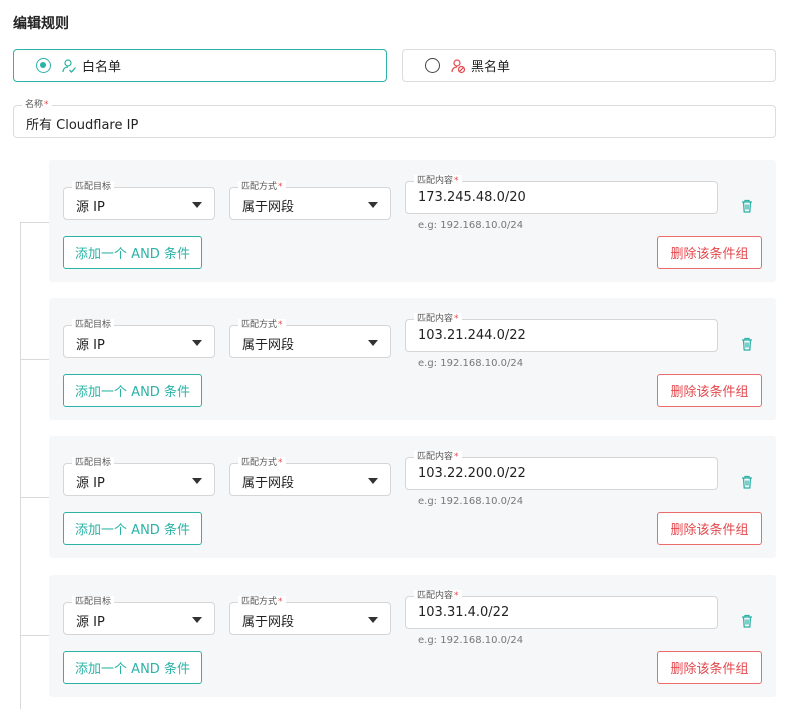 This screenshot has width=791, height=709. What do you see at coordinates (561, 470) in the screenshot?
I see `match-content-input: 匹配内容* 103.22.200.0/22` at bounding box center [561, 470].